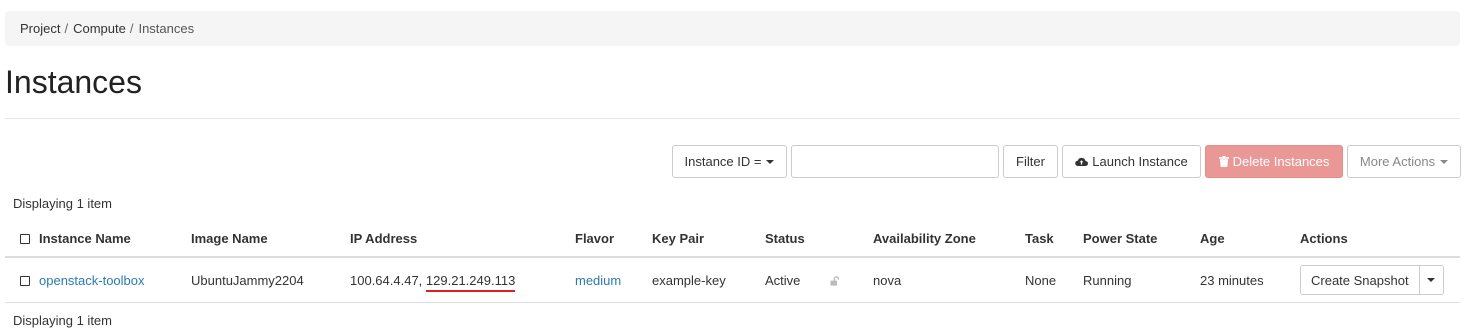 The image size is (1471, 331). What do you see at coordinates (819, 239) in the screenshot?
I see `column-header: Status` at bounding box center [819, 239].